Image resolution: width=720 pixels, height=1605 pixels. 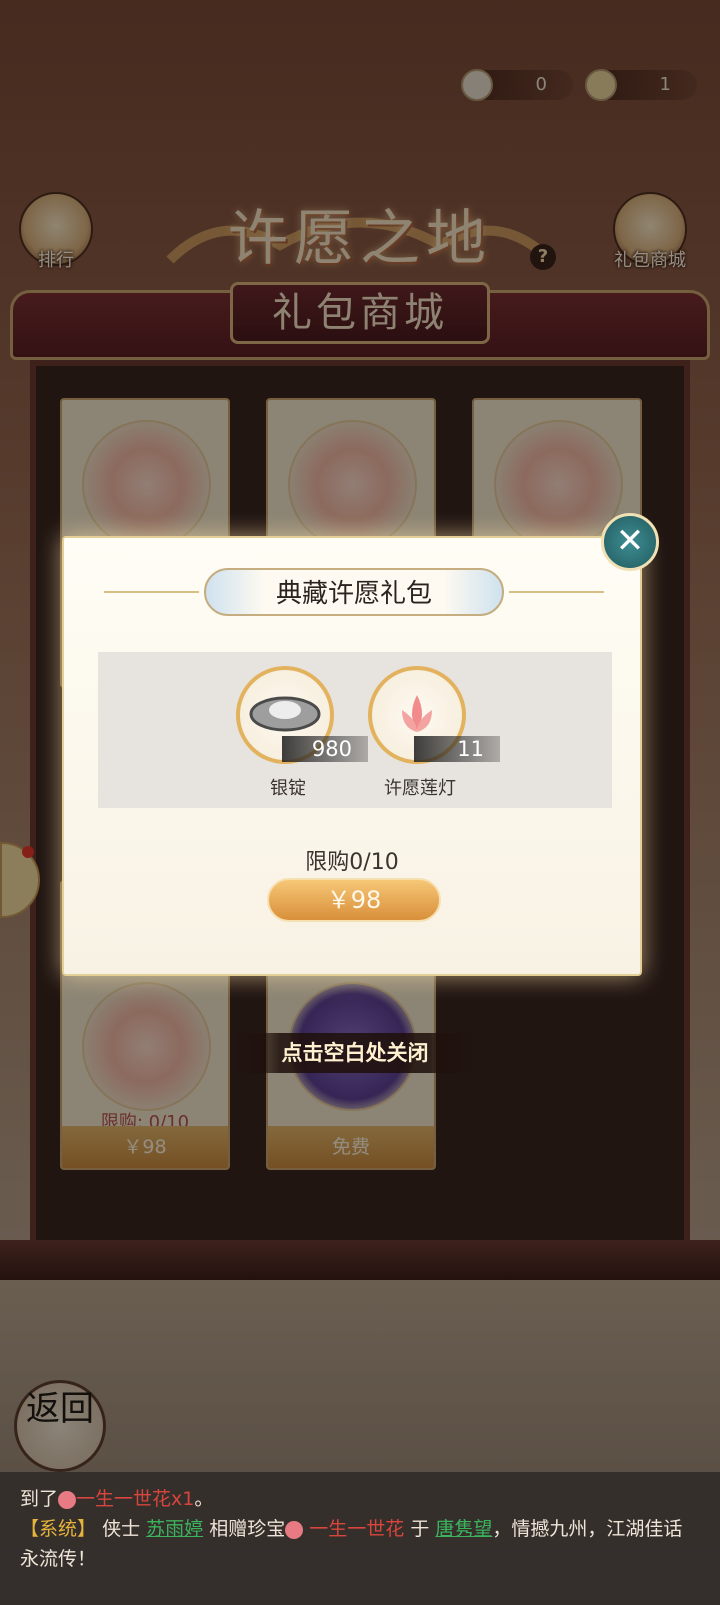 What do you see at coordinates (60, 1426) in the screenshot?
I see `back-button: 返回` at bounding box center [60, 1426].